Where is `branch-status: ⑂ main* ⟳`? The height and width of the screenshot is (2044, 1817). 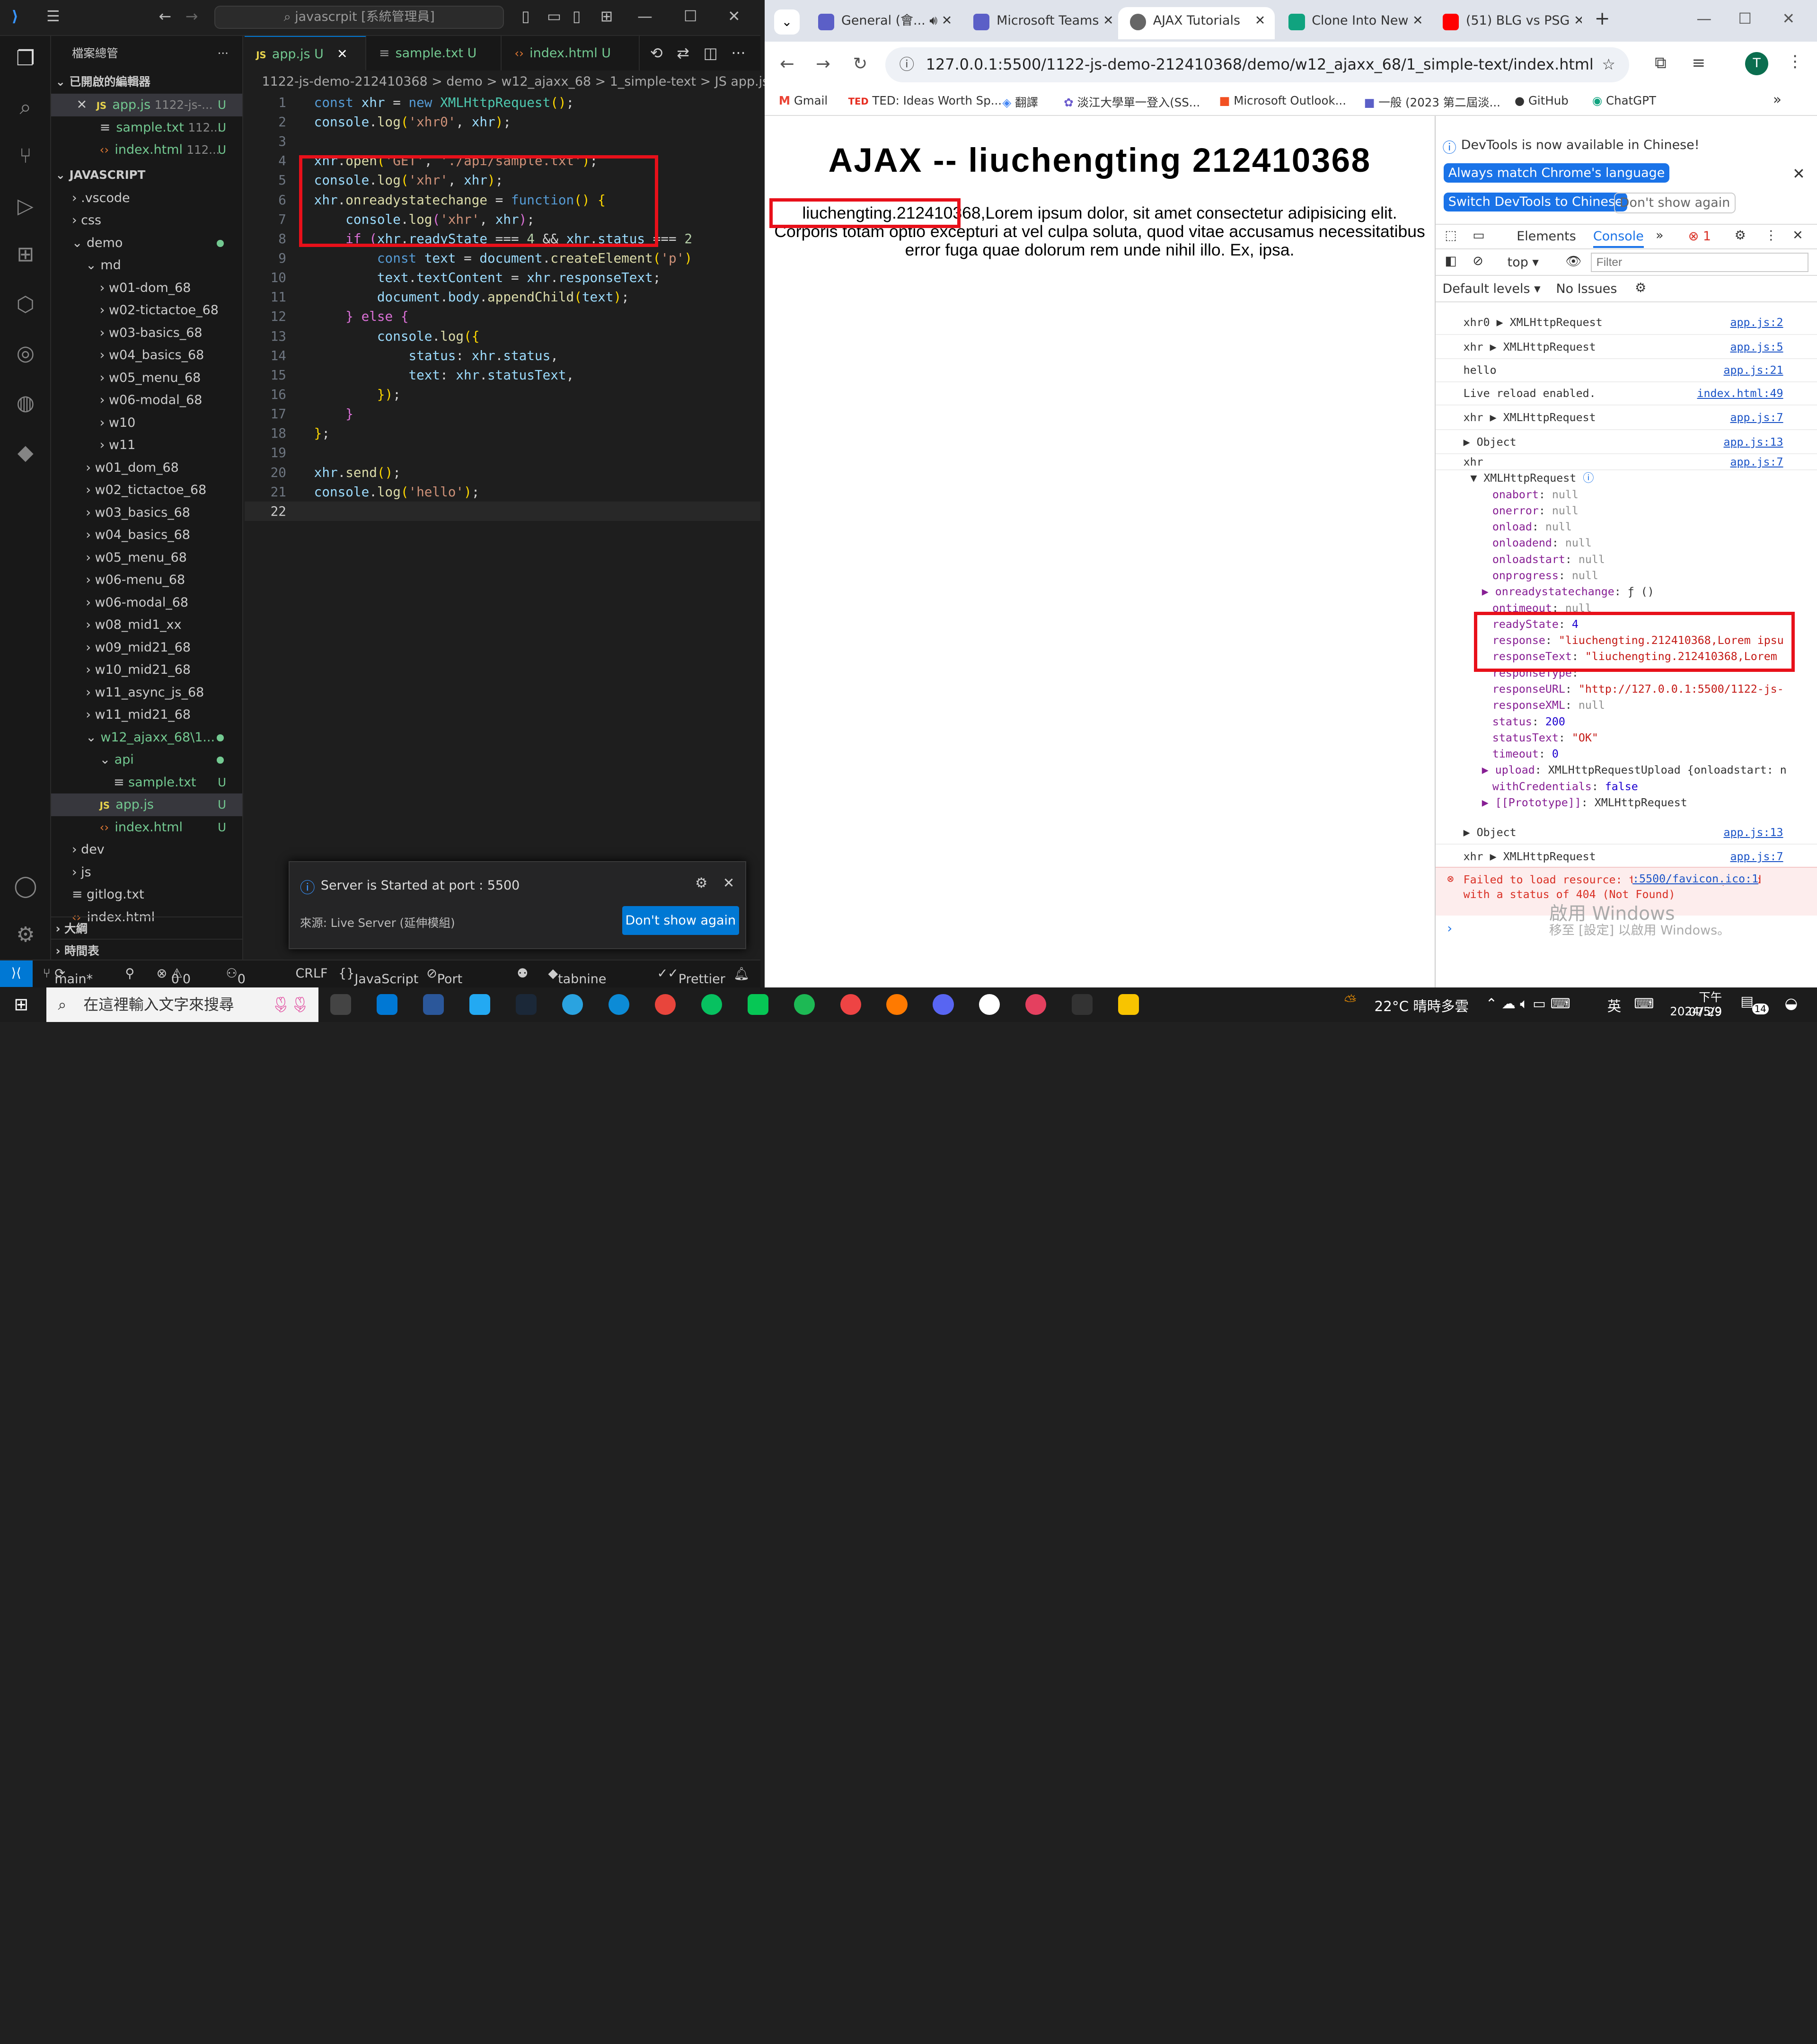
branch-status: ⑂ main* ⟳ is located at coordinates (68, 976).